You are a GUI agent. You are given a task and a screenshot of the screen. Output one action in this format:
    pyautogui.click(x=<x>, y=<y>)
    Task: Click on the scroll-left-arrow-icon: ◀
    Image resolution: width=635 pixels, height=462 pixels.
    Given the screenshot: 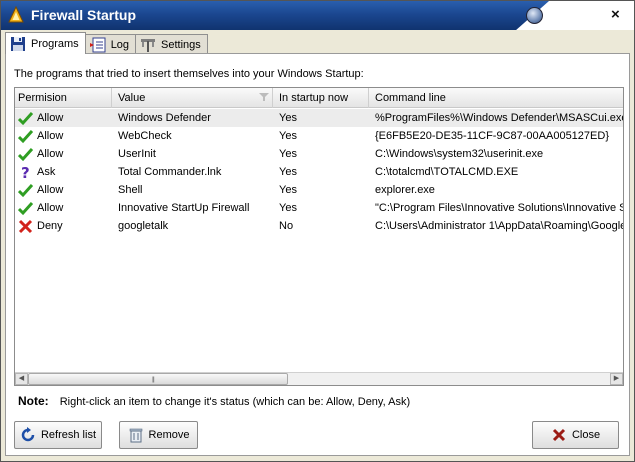 What is the action you would take?
    pyautogui.click(x=21, y=379)
    